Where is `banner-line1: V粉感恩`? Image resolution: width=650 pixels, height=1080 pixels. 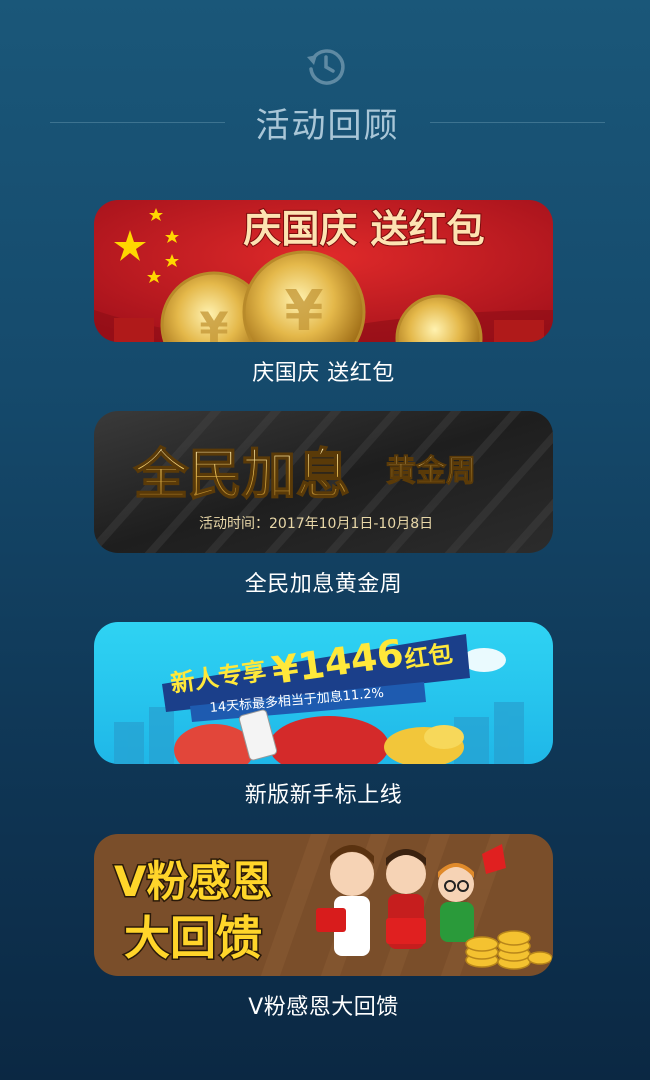
banner-line1: V粉感恩 is located at coordinates (193, 881).